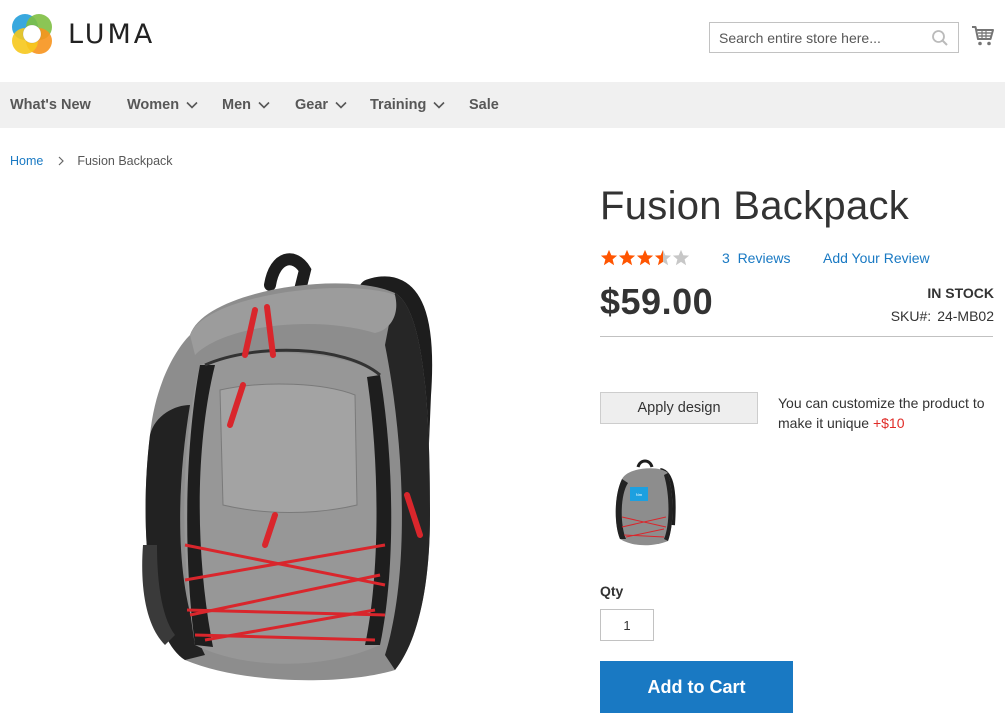 The image size is (1005, 720). What do you see at coordinates (612, 591) in the screenshot?
I see `qty-label: Qty` at bounding box center [612, 591].